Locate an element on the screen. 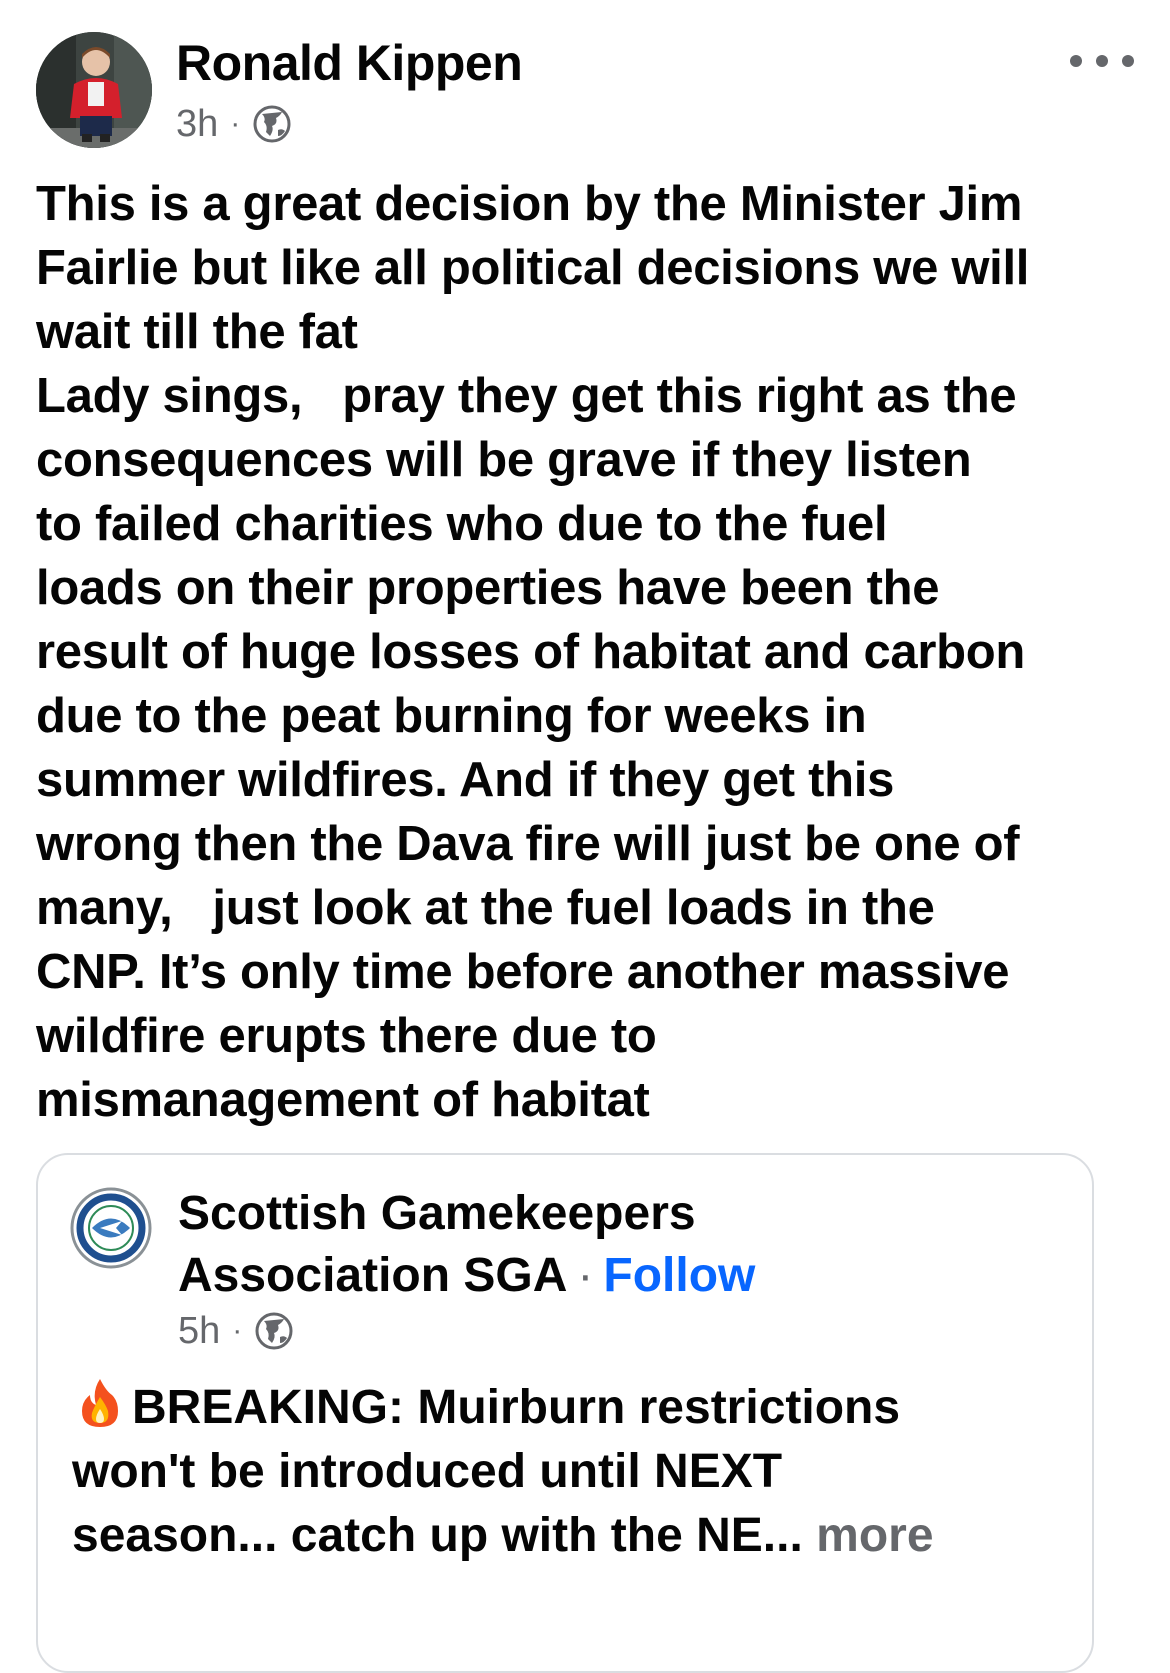 The height and width of the screenshot is (1673, 1170). follow-button: Follow is located at coordinates (679, 1275).